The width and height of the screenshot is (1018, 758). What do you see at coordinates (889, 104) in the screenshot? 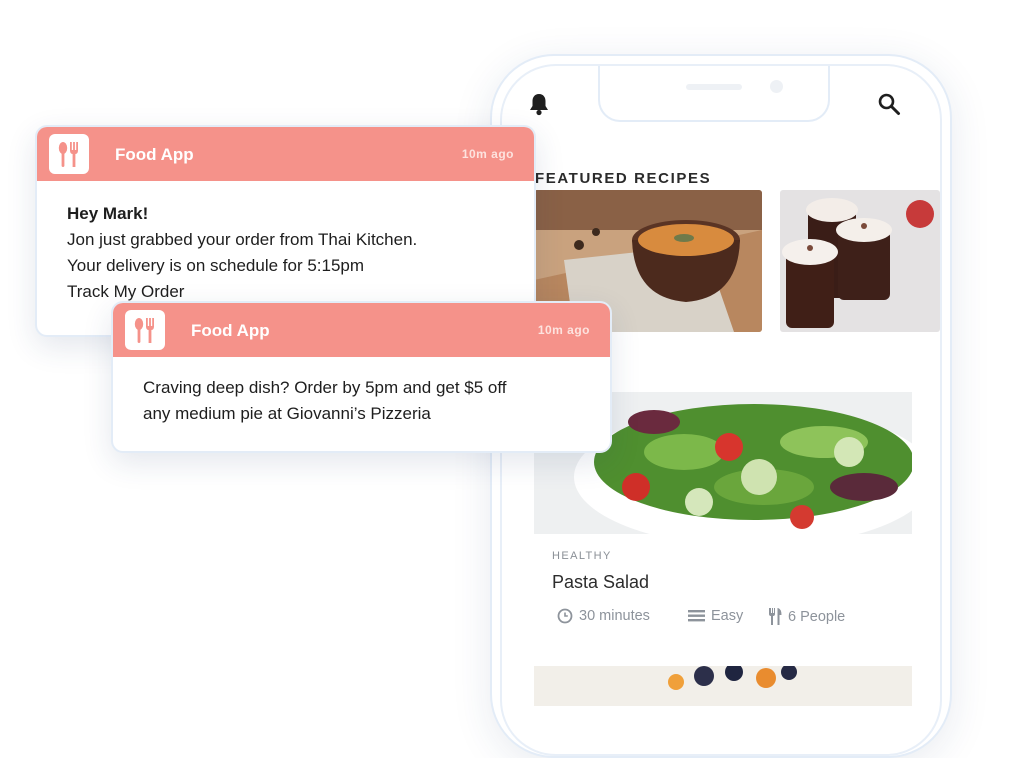
I see `search-icon` at bounding box center [889, 104].